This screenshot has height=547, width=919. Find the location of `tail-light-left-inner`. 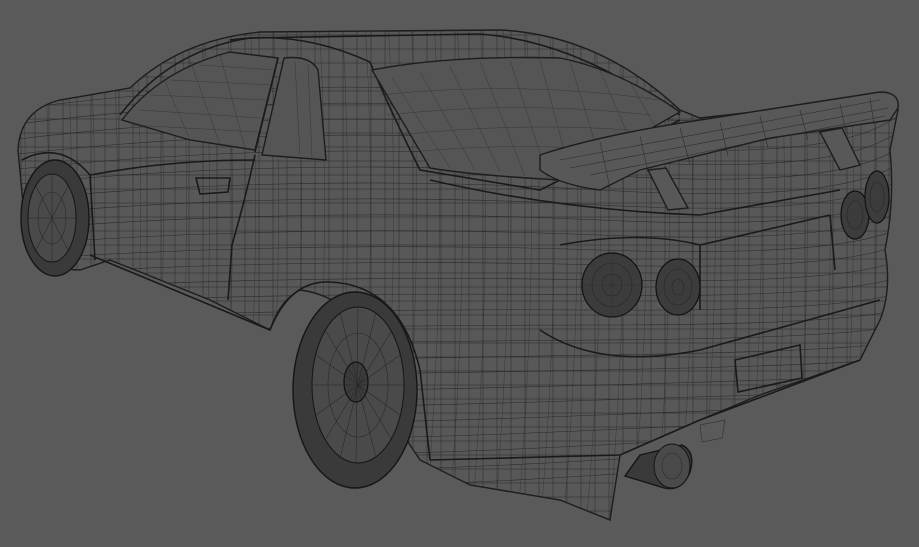

tail-light-left-inner is located at coordinates (678, 287).